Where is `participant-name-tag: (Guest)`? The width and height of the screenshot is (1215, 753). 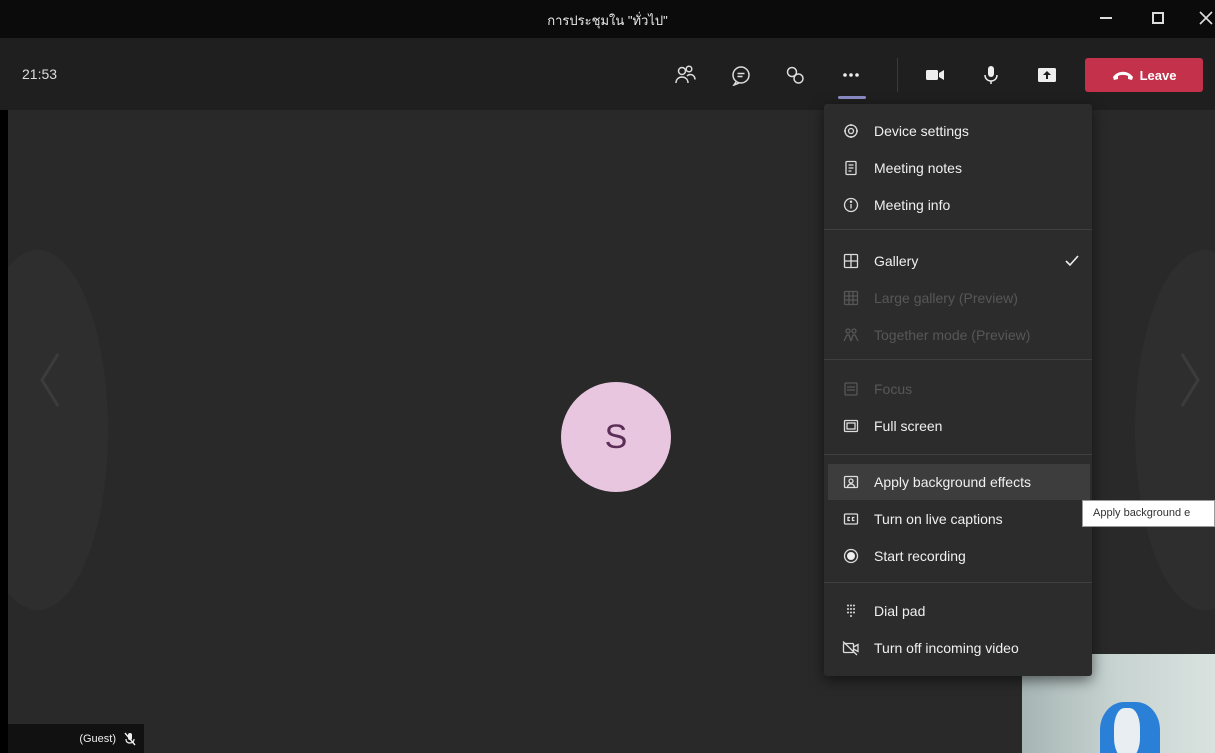 participant-name-tag: (Guest) is located at coordinates (76, 738).